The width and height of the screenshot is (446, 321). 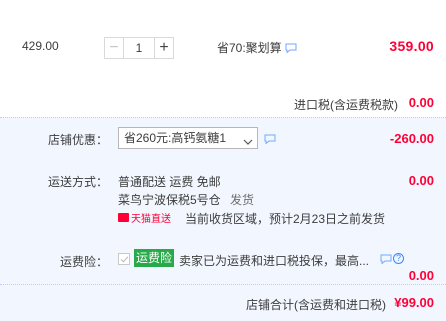 What do you see at coordinates (175, 138) in the screenshot?
I see `store-coupon-value: 省260元:高钙氨糖1` at bounding box center [175, 138].